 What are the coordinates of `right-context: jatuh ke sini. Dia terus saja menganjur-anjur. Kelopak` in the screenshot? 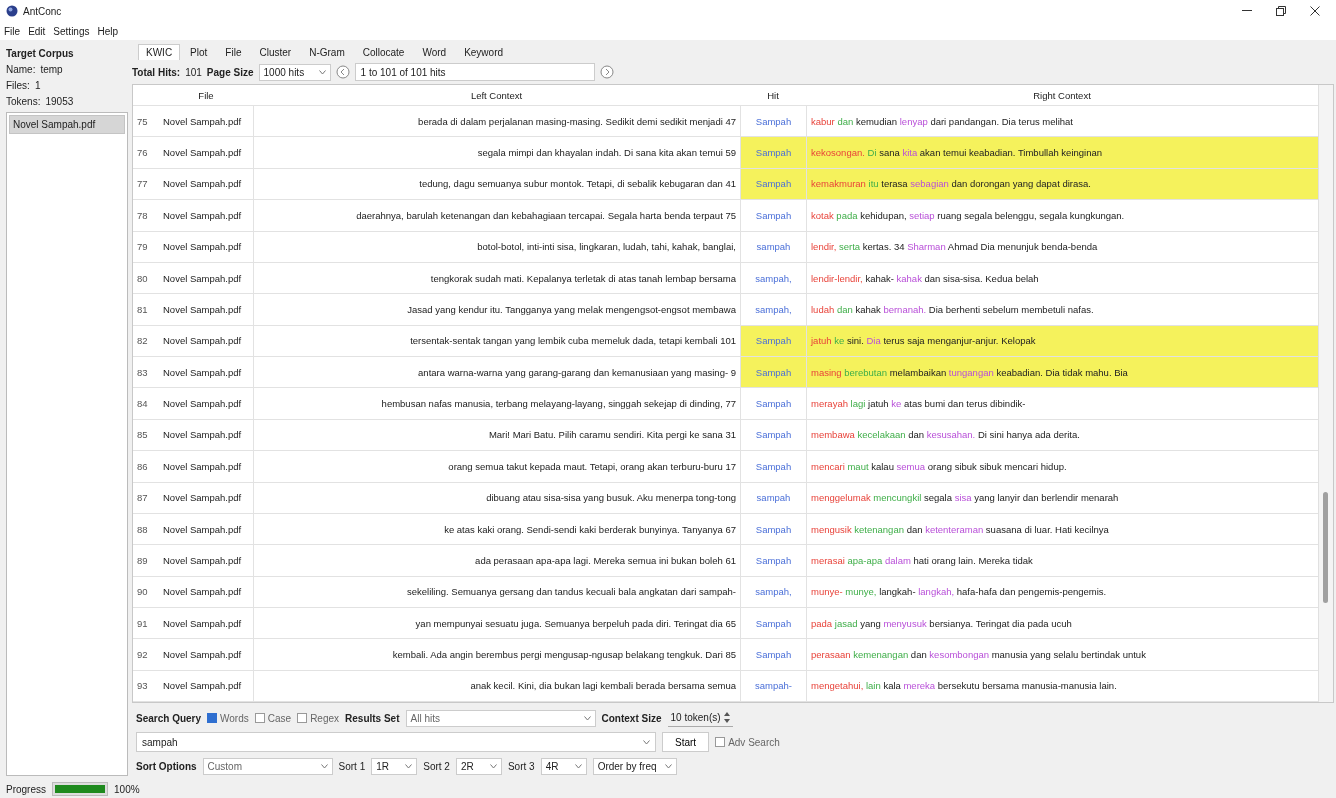 It's located at (1062, 340).